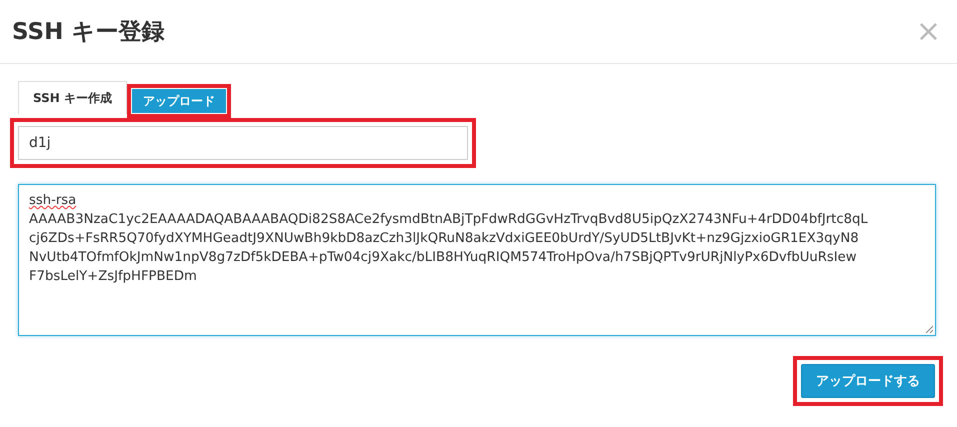  I want to click on tab: SSH キー作成, so click(72, 97).